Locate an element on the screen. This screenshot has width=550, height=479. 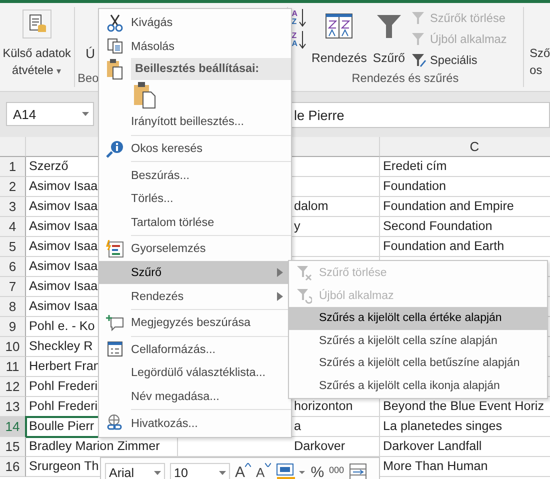
table-cell: Eredeti cím is located at coordinates (465, 167).